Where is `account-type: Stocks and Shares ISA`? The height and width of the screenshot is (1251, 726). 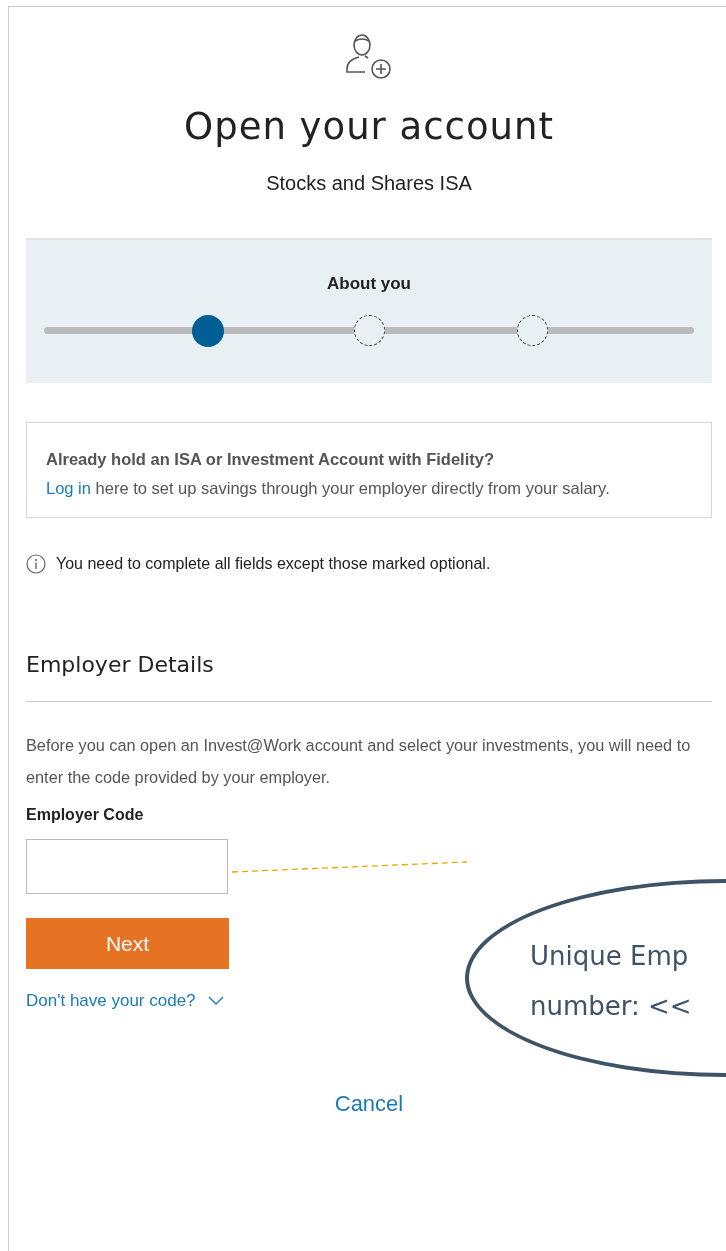 account-type: Stocks and Shares ISA is located at coordinates (369, 183).